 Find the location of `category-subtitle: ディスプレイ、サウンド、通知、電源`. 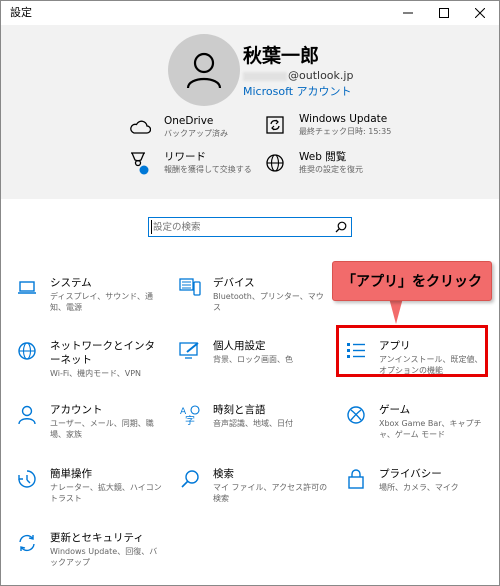

category-subtitle: ディスプレイ、サウンド、通知、電源 is located at coordinates (101, 302).